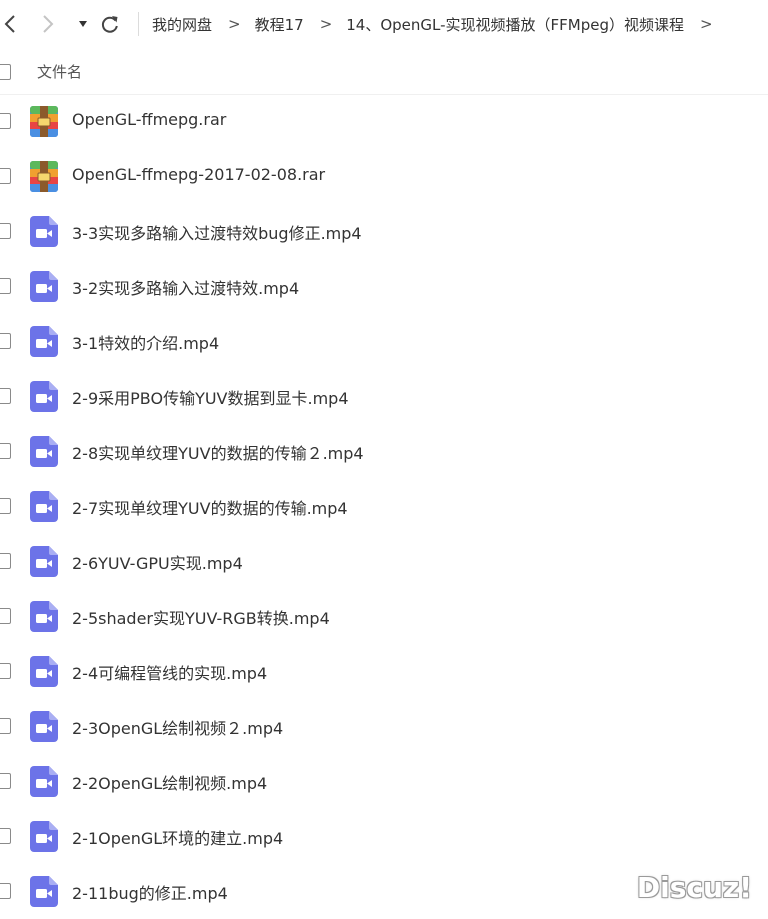 This screenshot has width=768, height=919. What do you see at coordinates (169, 782) in the screenshot?
I see `file-name: 2-2OpenGL绘制视频.mp4` at bounding box center [169, 782].